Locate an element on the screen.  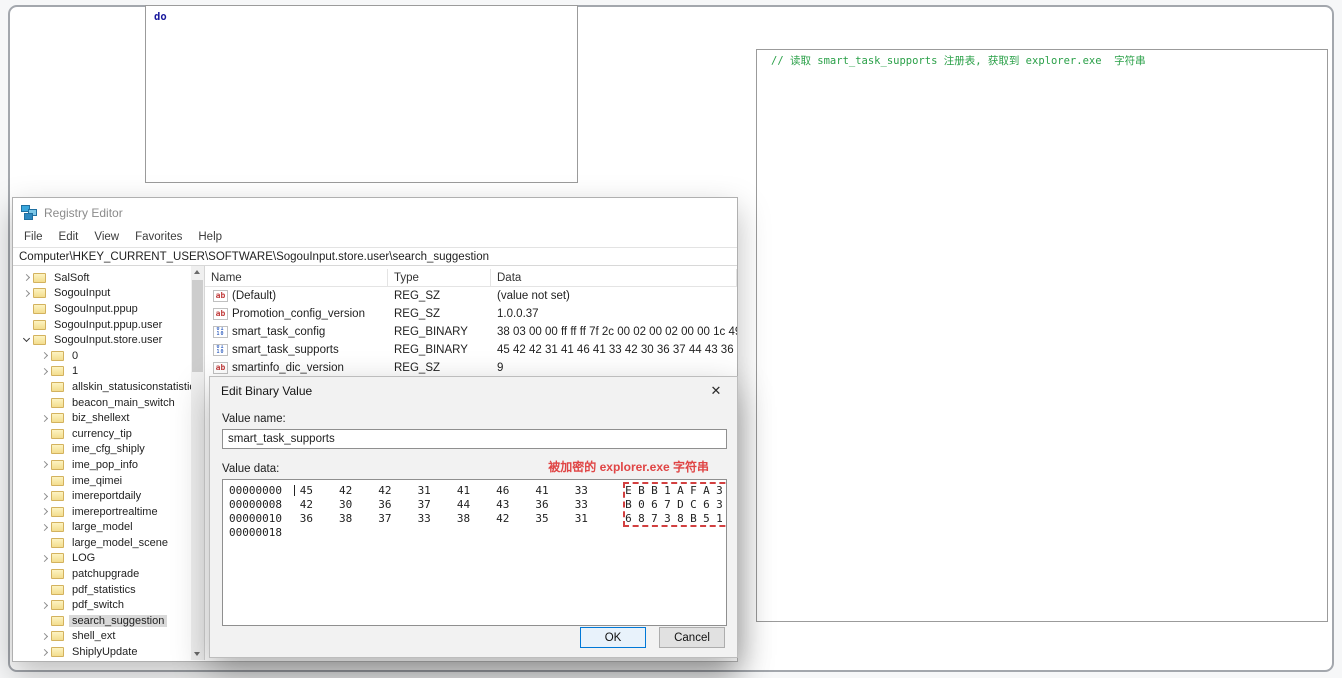
tree-item: ime_qimei is located at coordinates (102, 481).